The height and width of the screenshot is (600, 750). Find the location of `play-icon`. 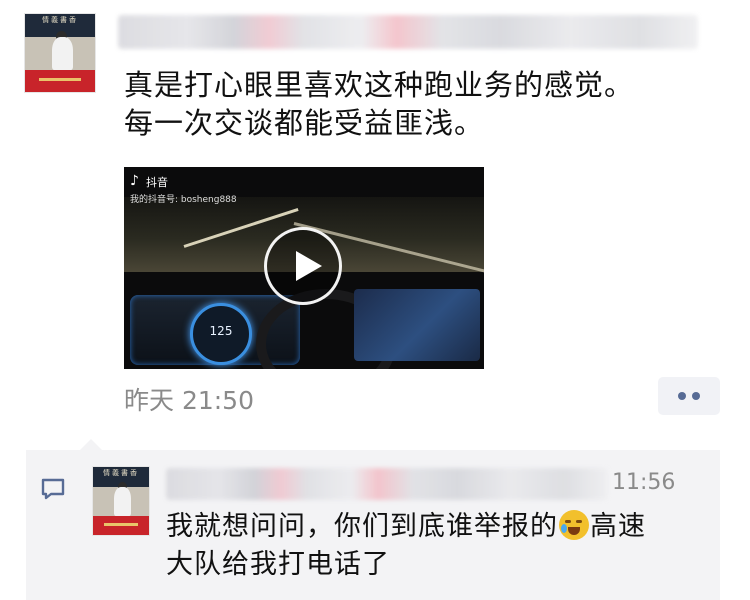

play-icon is located at coordinates (303, 266).